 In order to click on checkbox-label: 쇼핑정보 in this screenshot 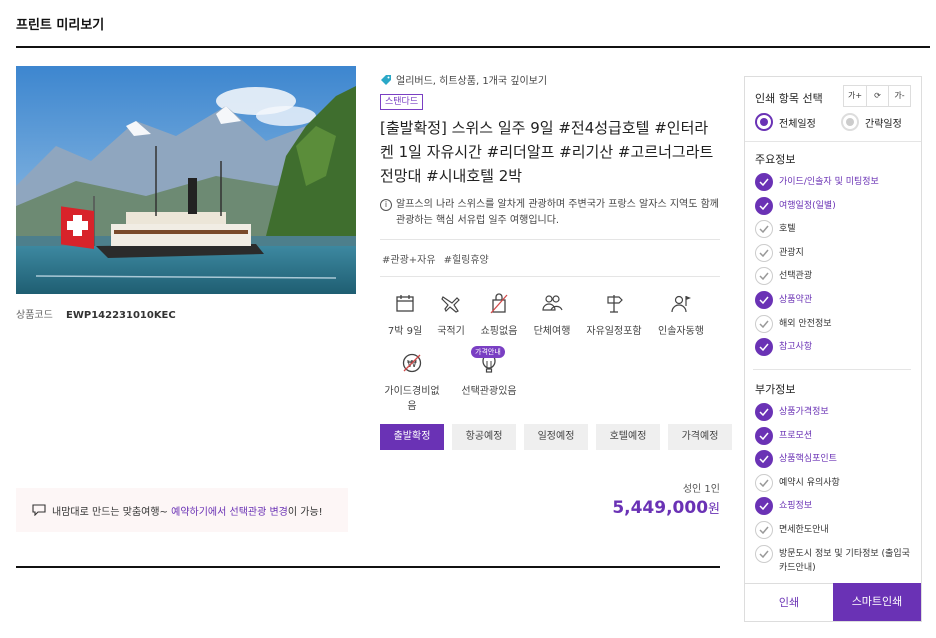, I will do `click(796, 506)`.